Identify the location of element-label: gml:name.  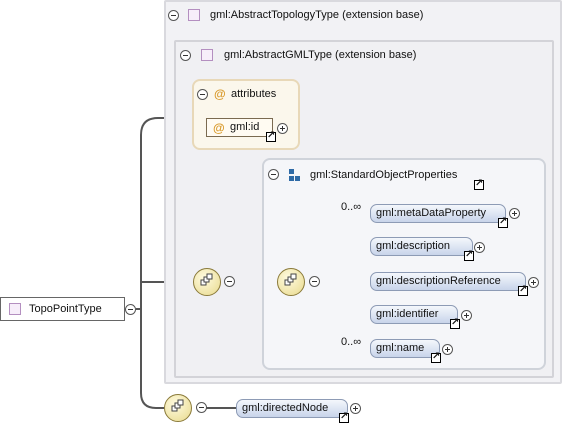
(400, 348).